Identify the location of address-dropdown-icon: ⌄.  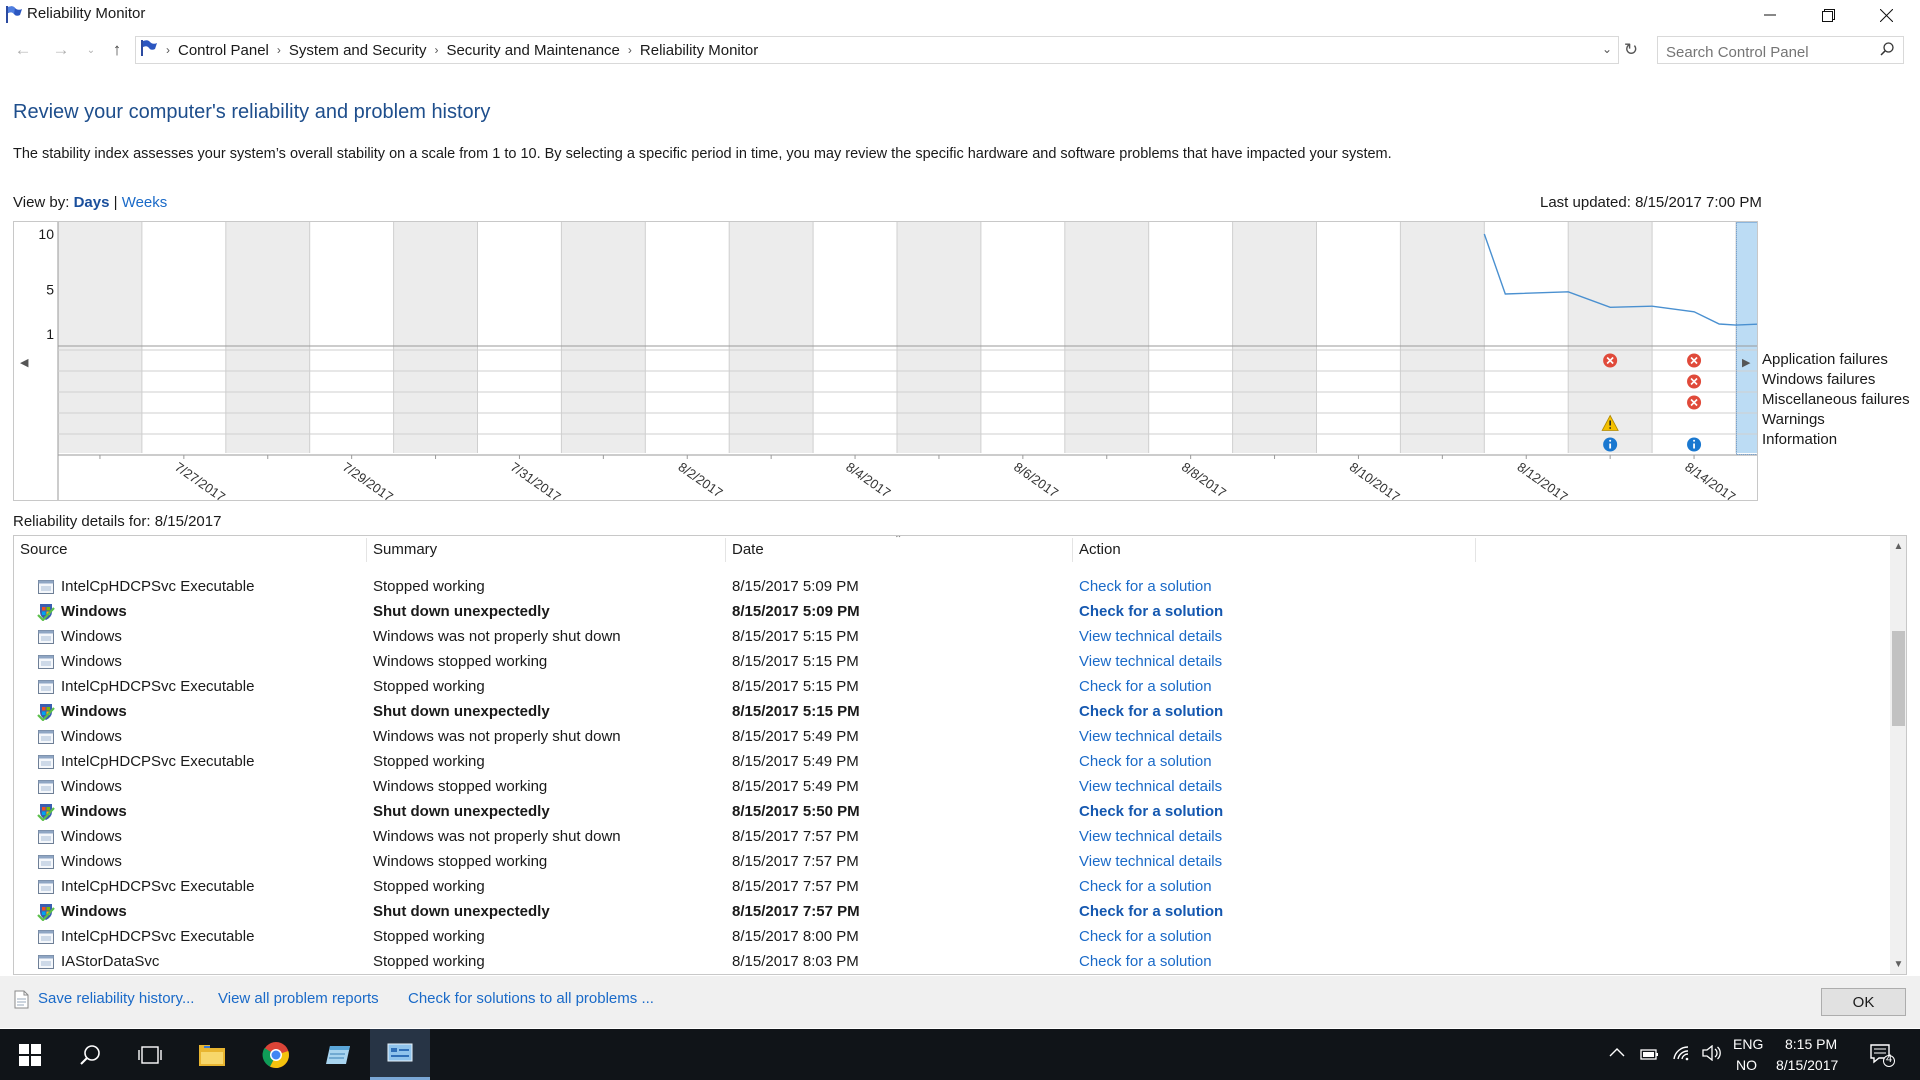
(1607, 49).